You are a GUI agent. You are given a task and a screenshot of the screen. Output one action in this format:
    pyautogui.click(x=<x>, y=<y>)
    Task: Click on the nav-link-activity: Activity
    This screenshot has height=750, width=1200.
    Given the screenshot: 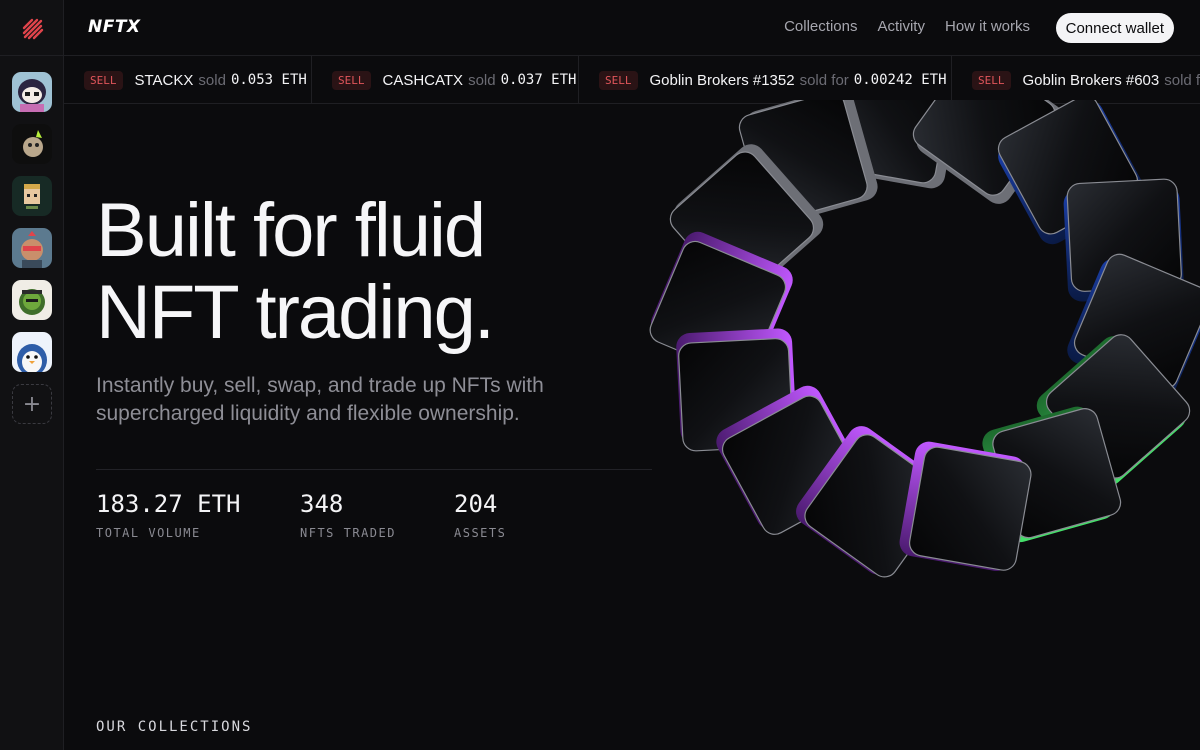 What is the action you would take?
    pyautogui.click(x=901, y=26)
    